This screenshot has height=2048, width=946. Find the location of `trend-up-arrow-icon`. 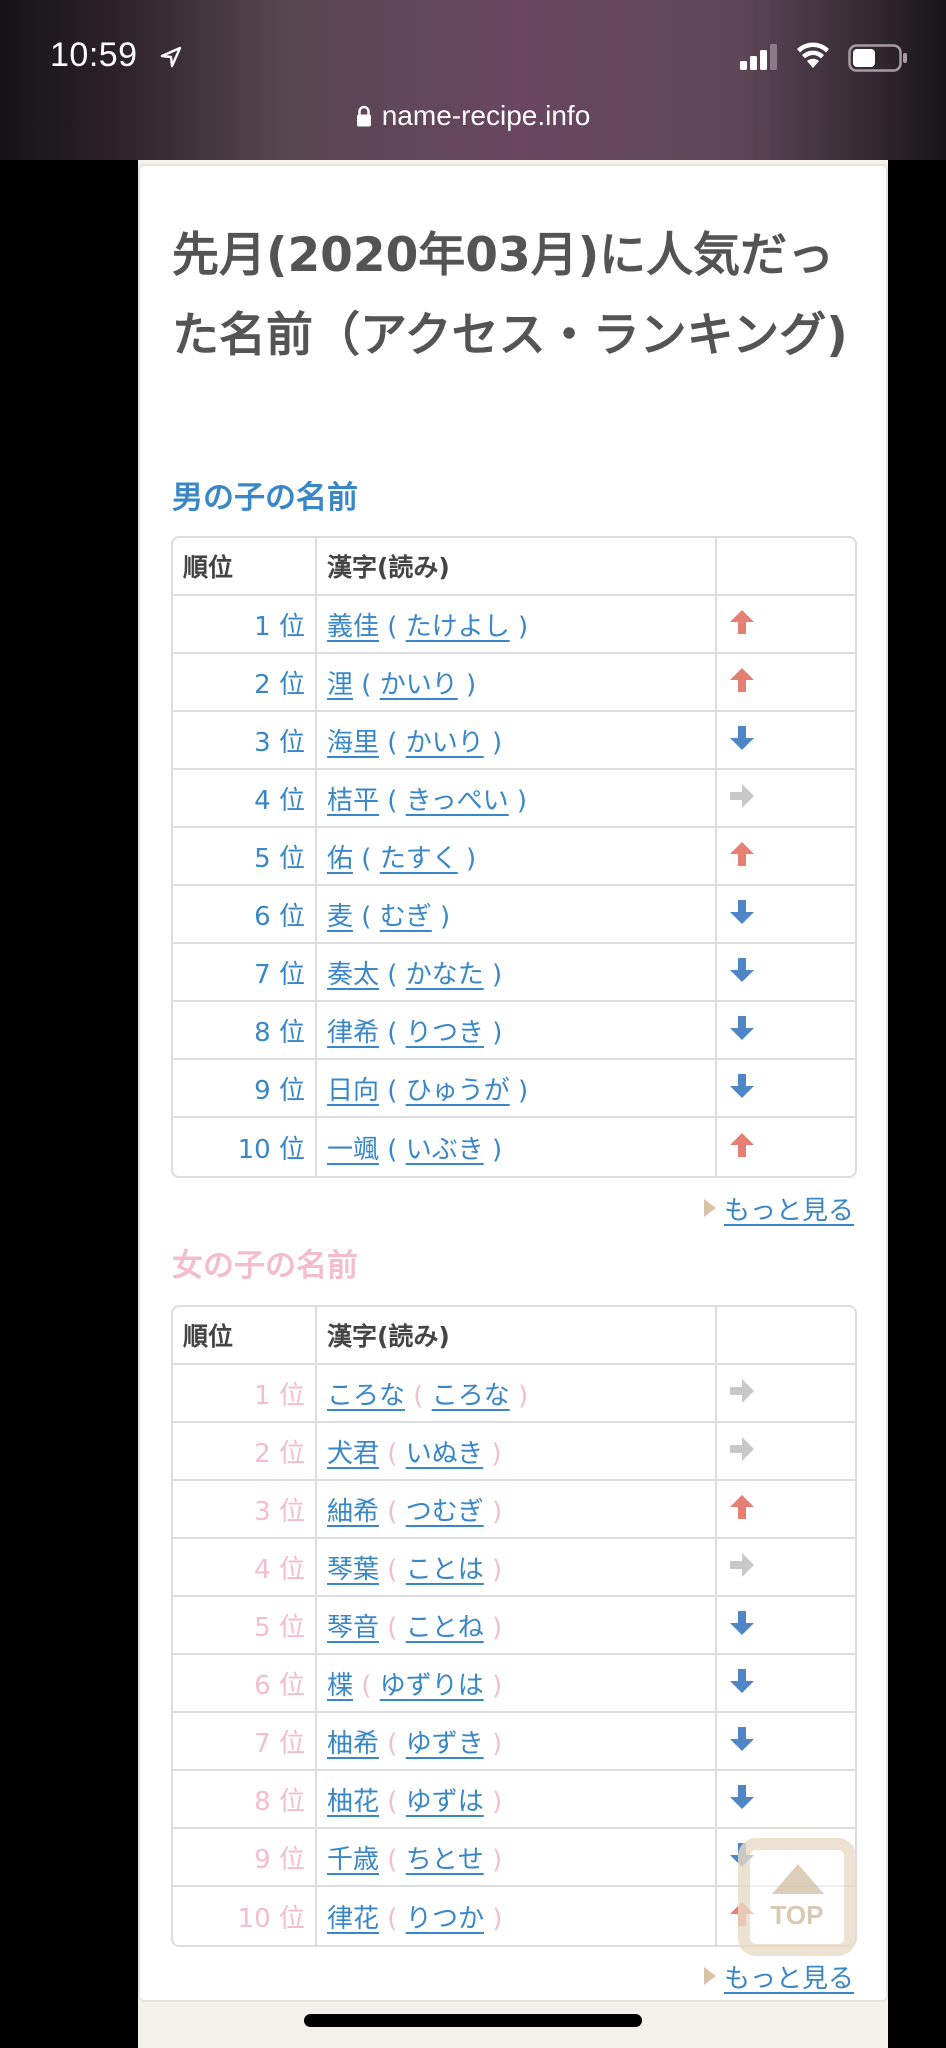

trend-up-arrow-icon is located at coordinates (742, 1506).